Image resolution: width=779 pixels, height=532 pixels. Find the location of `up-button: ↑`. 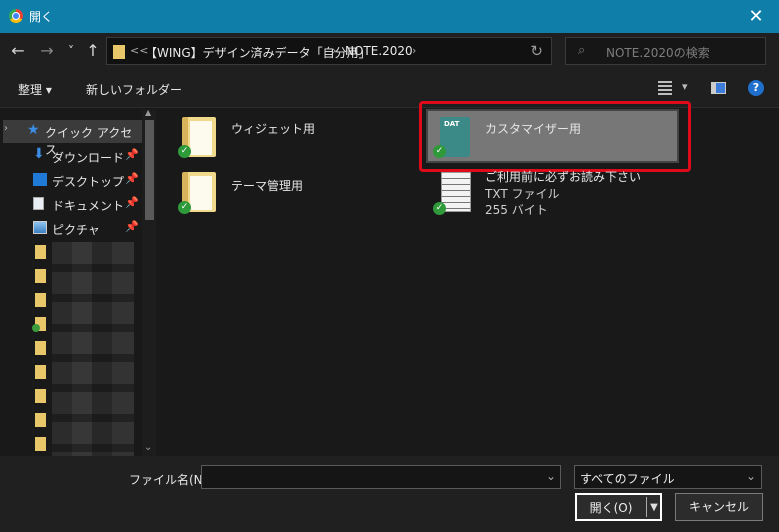

up-button: ↑ is located at coordinates (93, 51).